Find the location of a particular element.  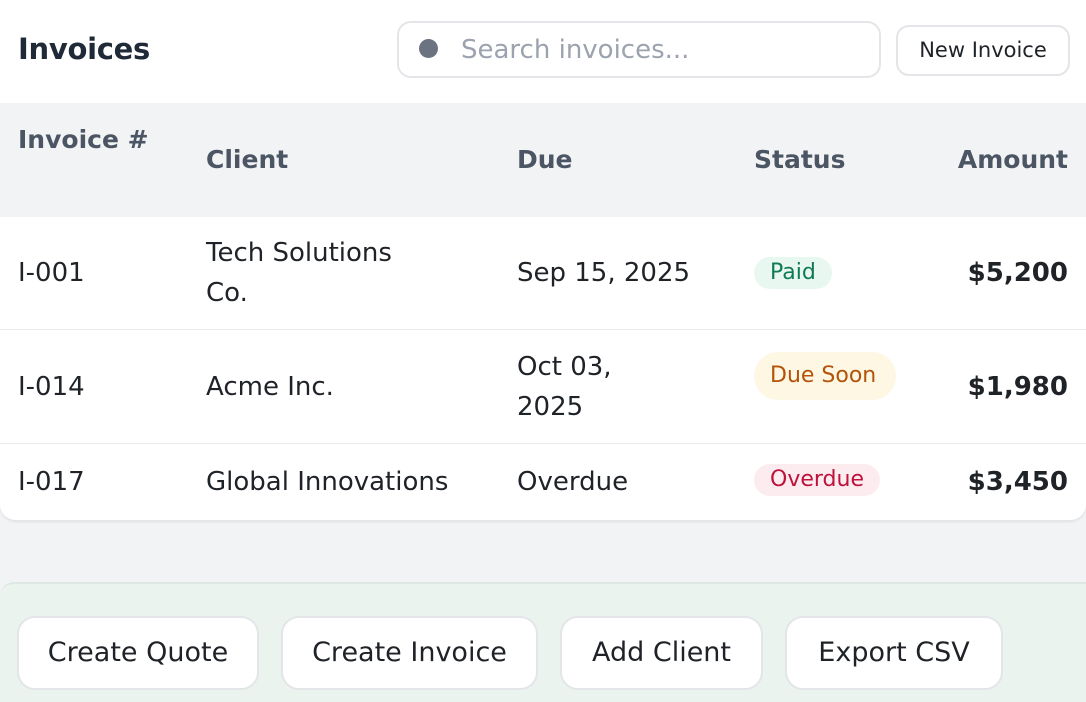

invoice-amount: $1,980 is located at coordinates (1017, 387).